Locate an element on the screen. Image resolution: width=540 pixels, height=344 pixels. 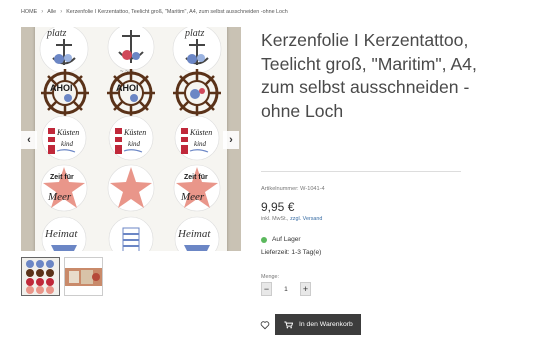
stock-status: Auf Lager is located at coordinates (281, 239).